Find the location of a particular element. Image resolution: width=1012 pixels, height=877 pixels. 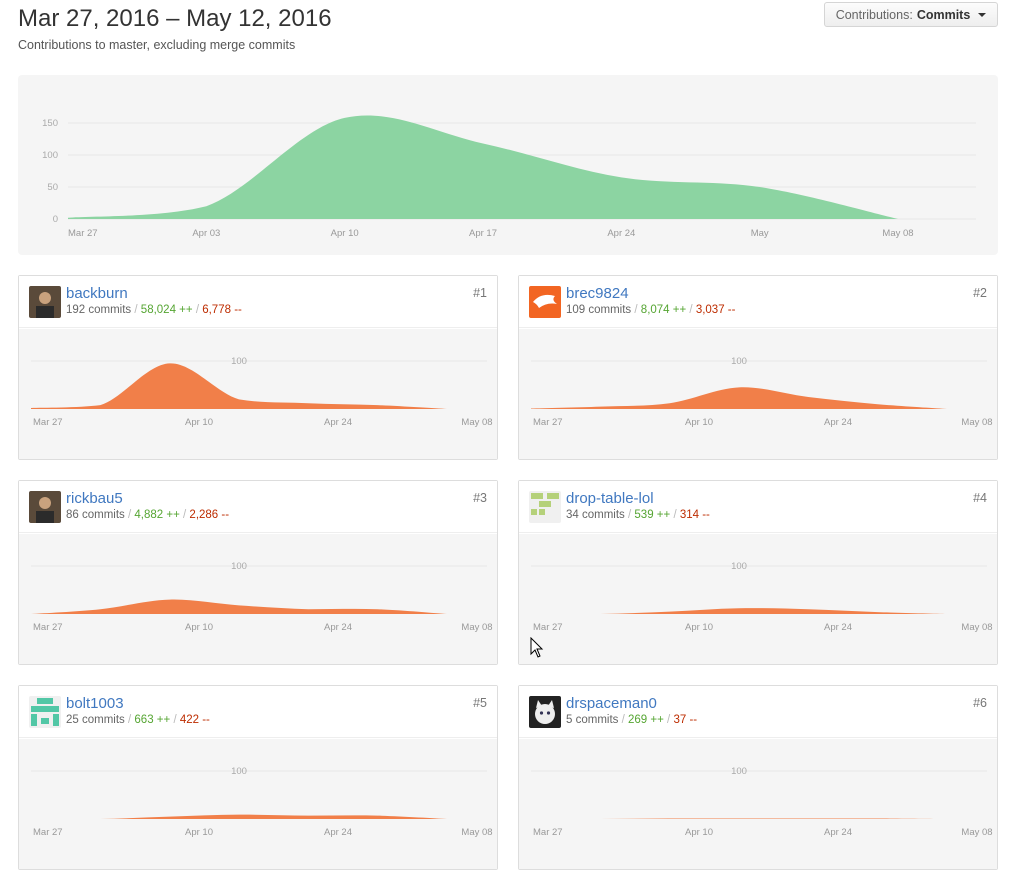

cat-photo-icon is located at coordinates (545, 712).